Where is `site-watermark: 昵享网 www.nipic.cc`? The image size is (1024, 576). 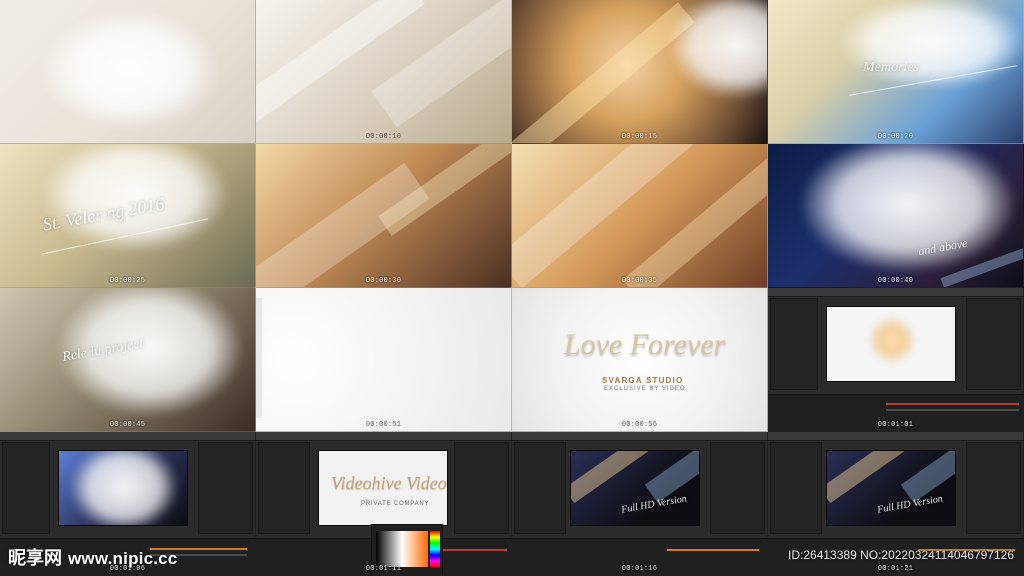
site-watermark: 昵享网 www.nipic.cc is located at coordinates (92, 557).